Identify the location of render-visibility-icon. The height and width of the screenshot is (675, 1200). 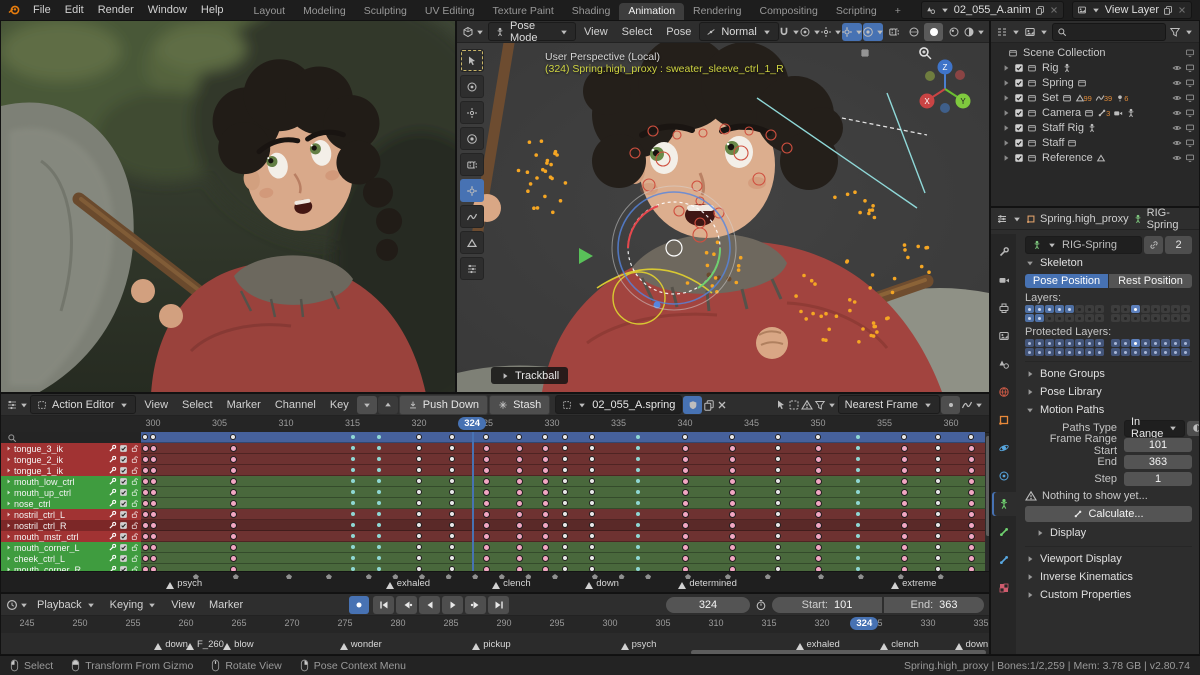
(1190, 98).